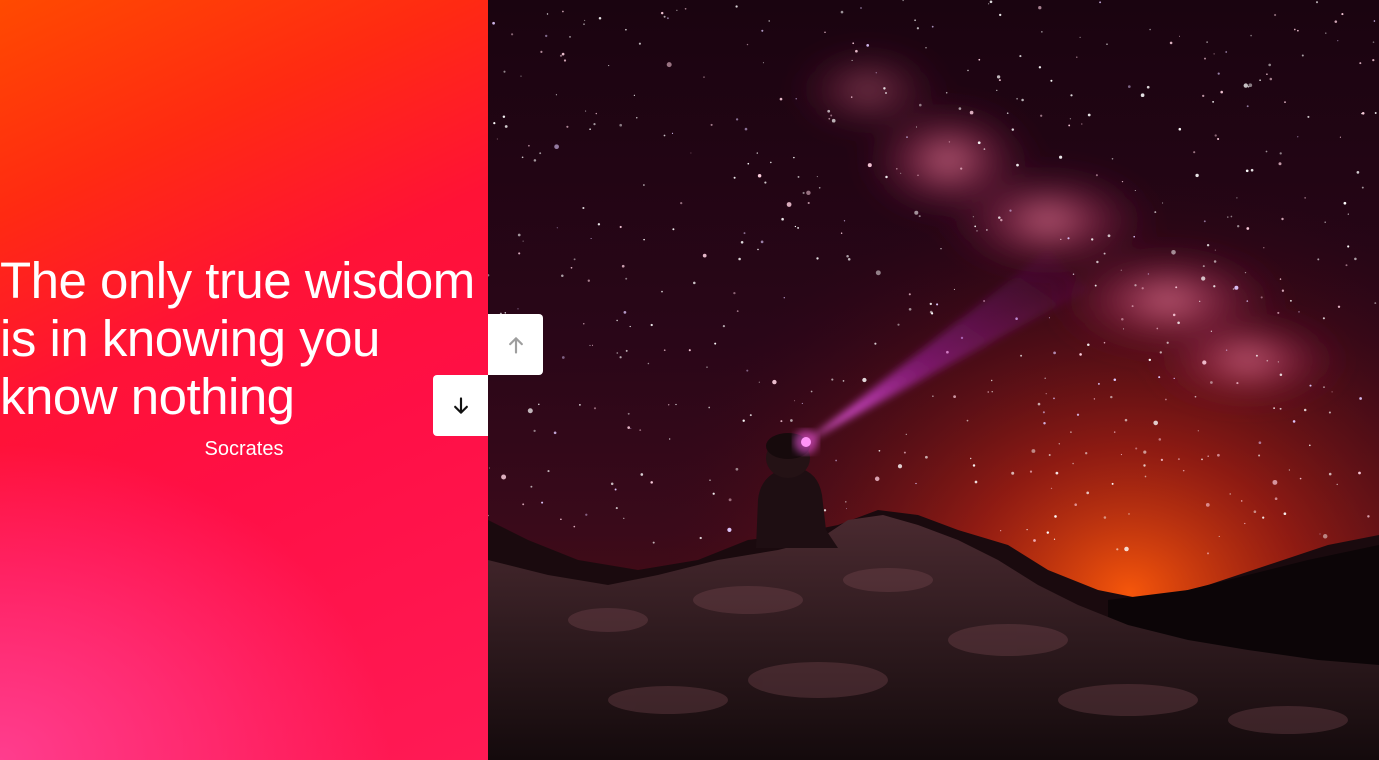 This screenshot has height=760, width=1379. I want to click on arrow-up-icon, so click(515, 345).